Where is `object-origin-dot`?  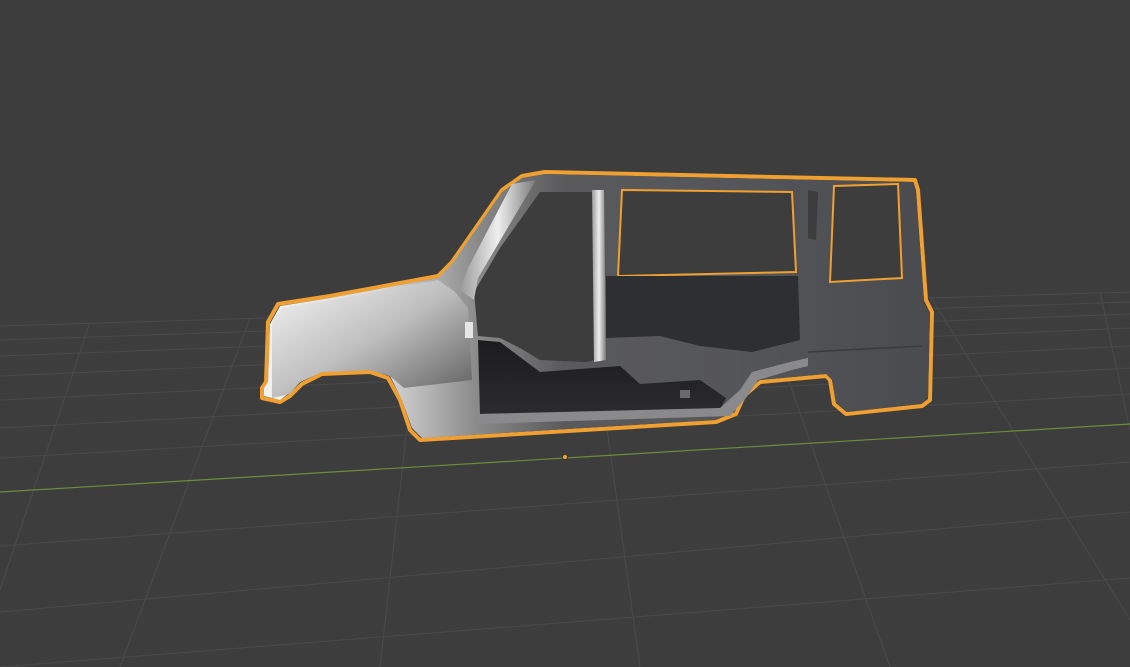
object-origin-dot is located at coordinates (565, 456).